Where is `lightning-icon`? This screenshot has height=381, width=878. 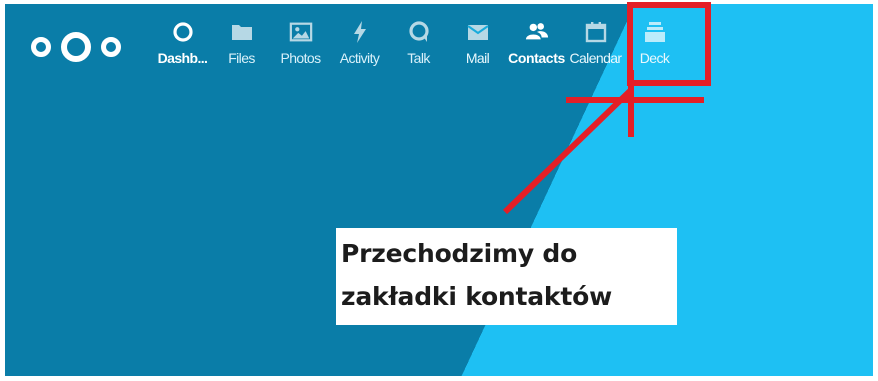 lightning-icon is located at coordinates (360, 32).